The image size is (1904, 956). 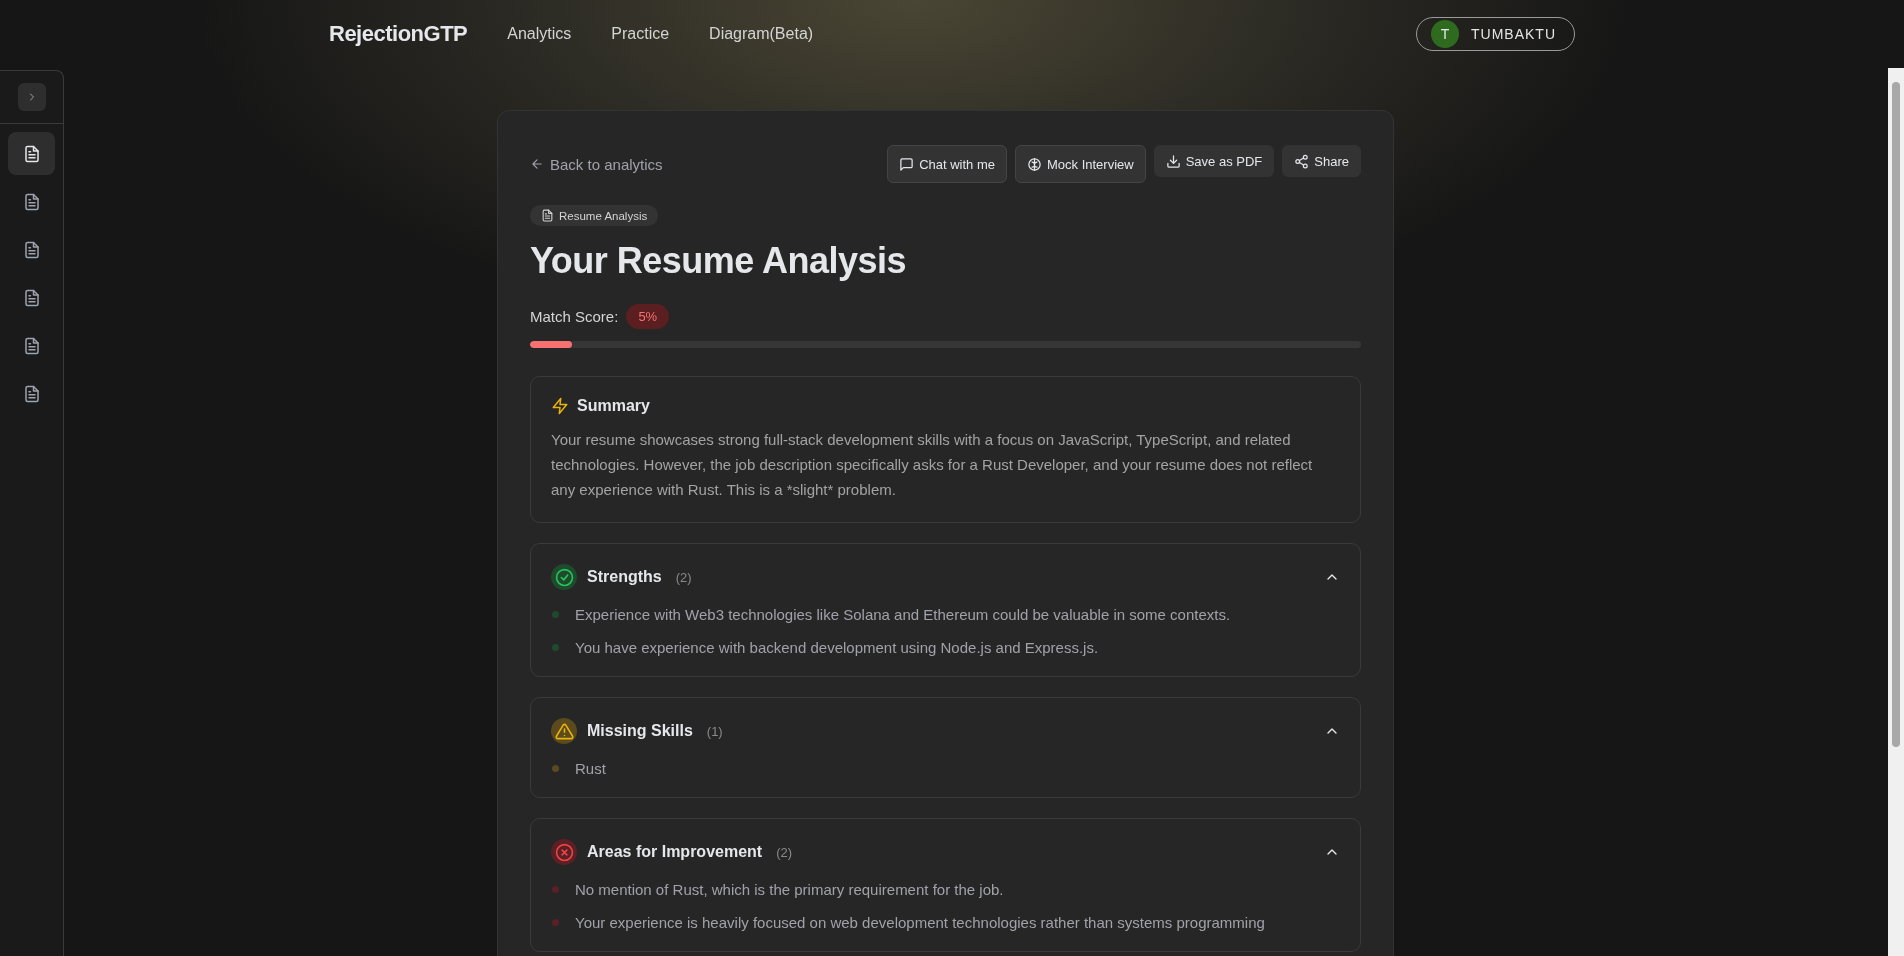 I want to click on logo: RejectionGTP, so click(x=398, y=34).